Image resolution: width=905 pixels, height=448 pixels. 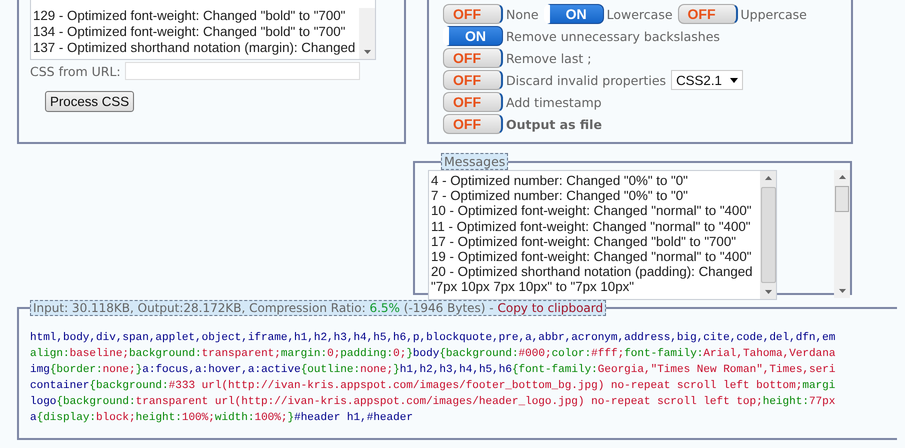 What do you see at coordinates (433, 386) in the screenshot?
I see `code-line: container{background:#333 url(http://ivan-kris.appspot.com/images/footer_bottom_bg.jpg) no-repeat scroll left bottom;margi` at bounding box center [433, 386].